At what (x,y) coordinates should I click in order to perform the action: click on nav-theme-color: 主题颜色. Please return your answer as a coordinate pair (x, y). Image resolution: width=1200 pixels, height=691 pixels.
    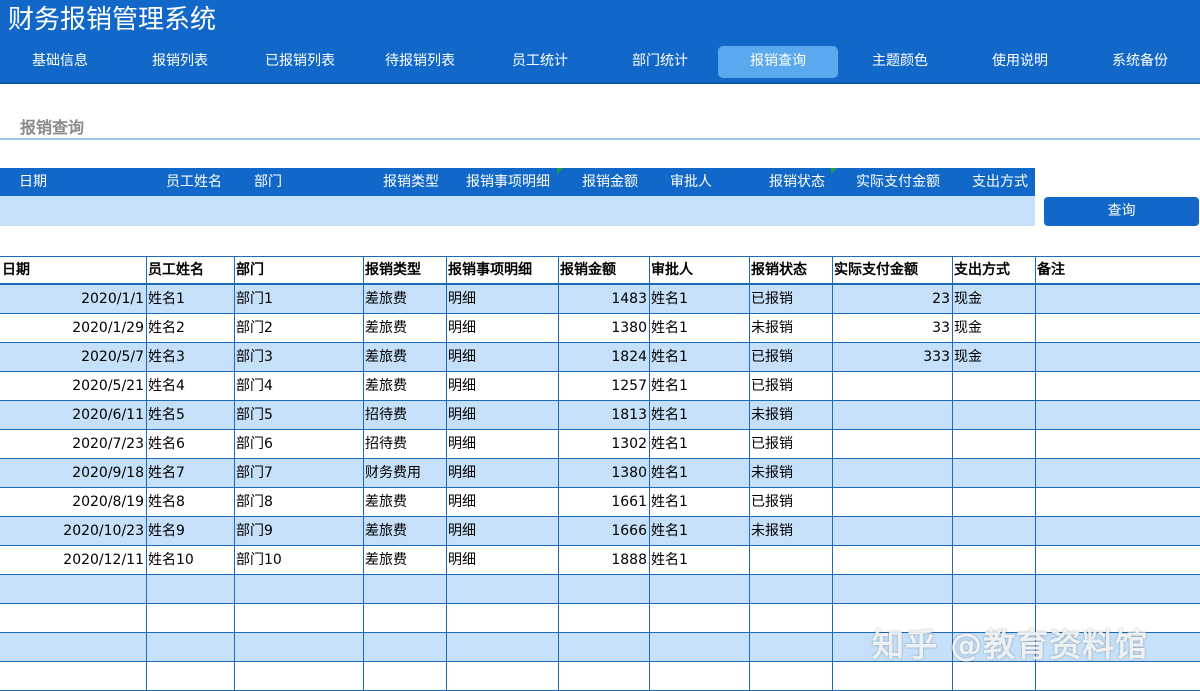
    Looking at the image, I should click on (900, 62).